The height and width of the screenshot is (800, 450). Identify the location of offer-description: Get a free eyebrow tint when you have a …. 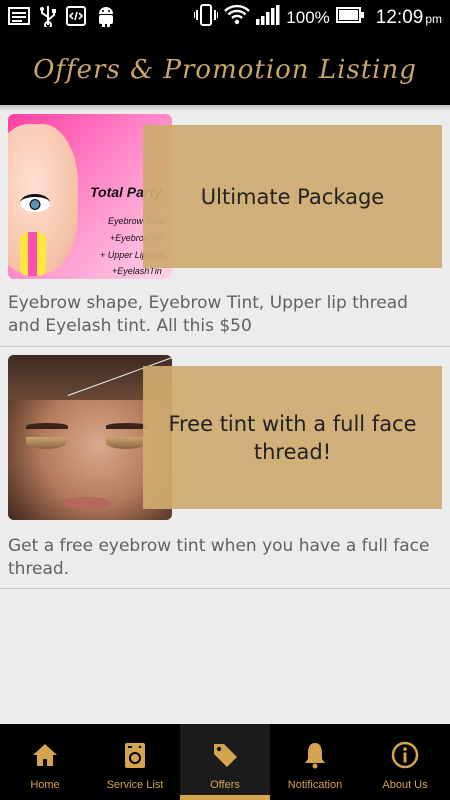
(219, 557).